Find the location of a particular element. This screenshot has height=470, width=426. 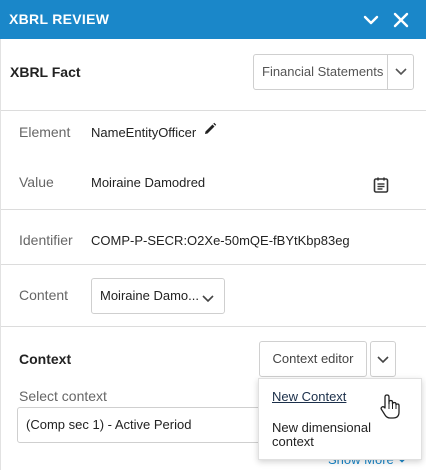

context-title: Context is located at coordinates (45, 359).